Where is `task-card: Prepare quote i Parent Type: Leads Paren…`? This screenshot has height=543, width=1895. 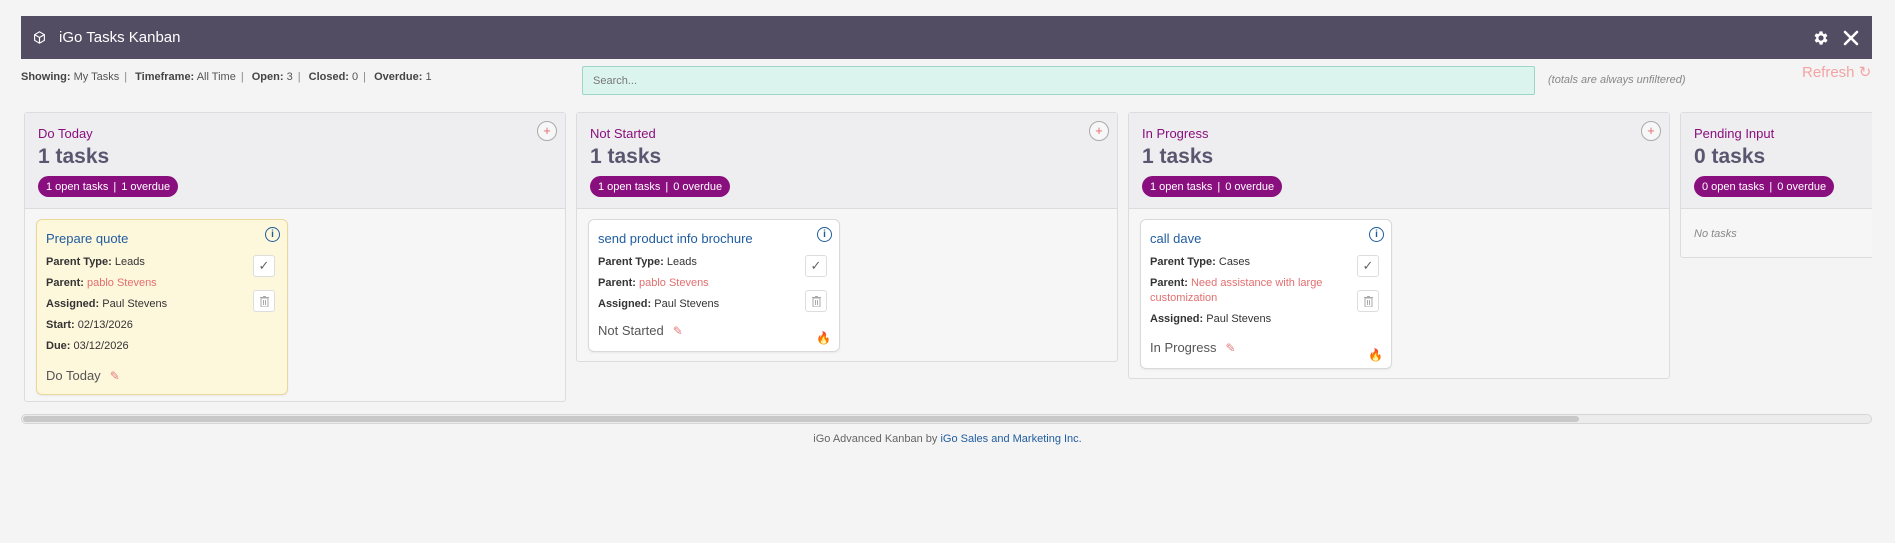
task-card: Prepare quote i Parent Type: Leads Paren… is located at coordinates (162, 307).